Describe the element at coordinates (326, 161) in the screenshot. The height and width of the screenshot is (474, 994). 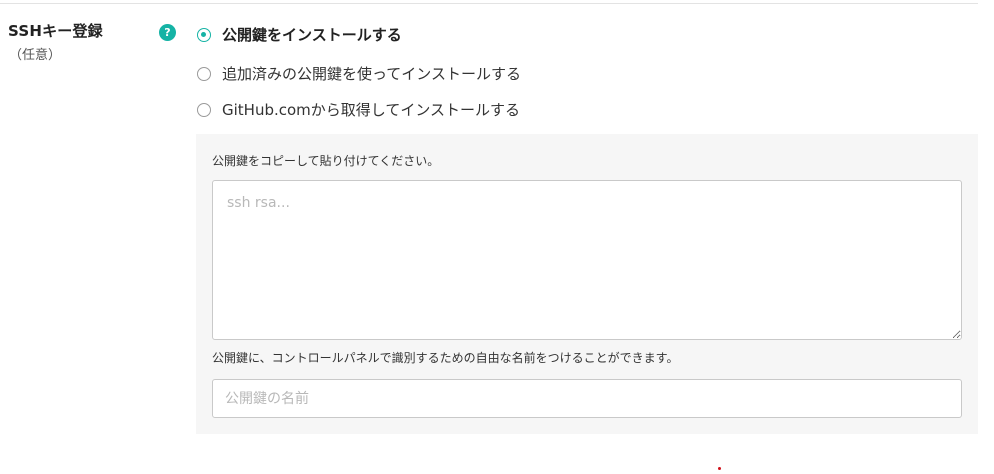
I see `paste-instruction: 公開鍵をコピーして貼り付けてください。` at that location.